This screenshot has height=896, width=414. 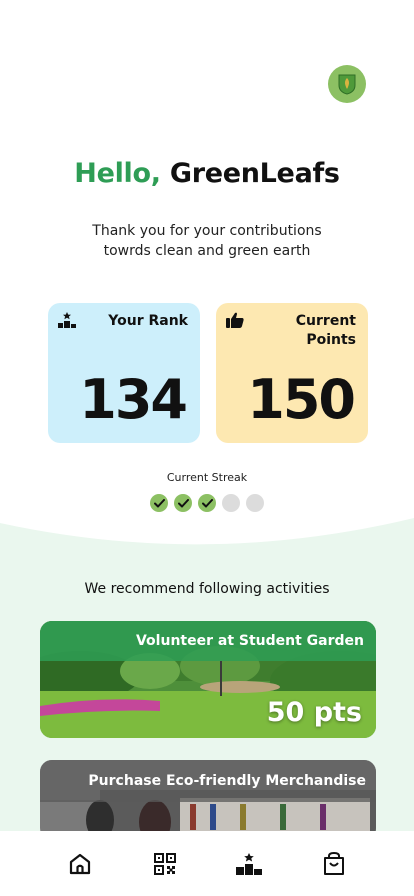 I want to click on greeting-hello: Hello,, so click(x=117, y=173).